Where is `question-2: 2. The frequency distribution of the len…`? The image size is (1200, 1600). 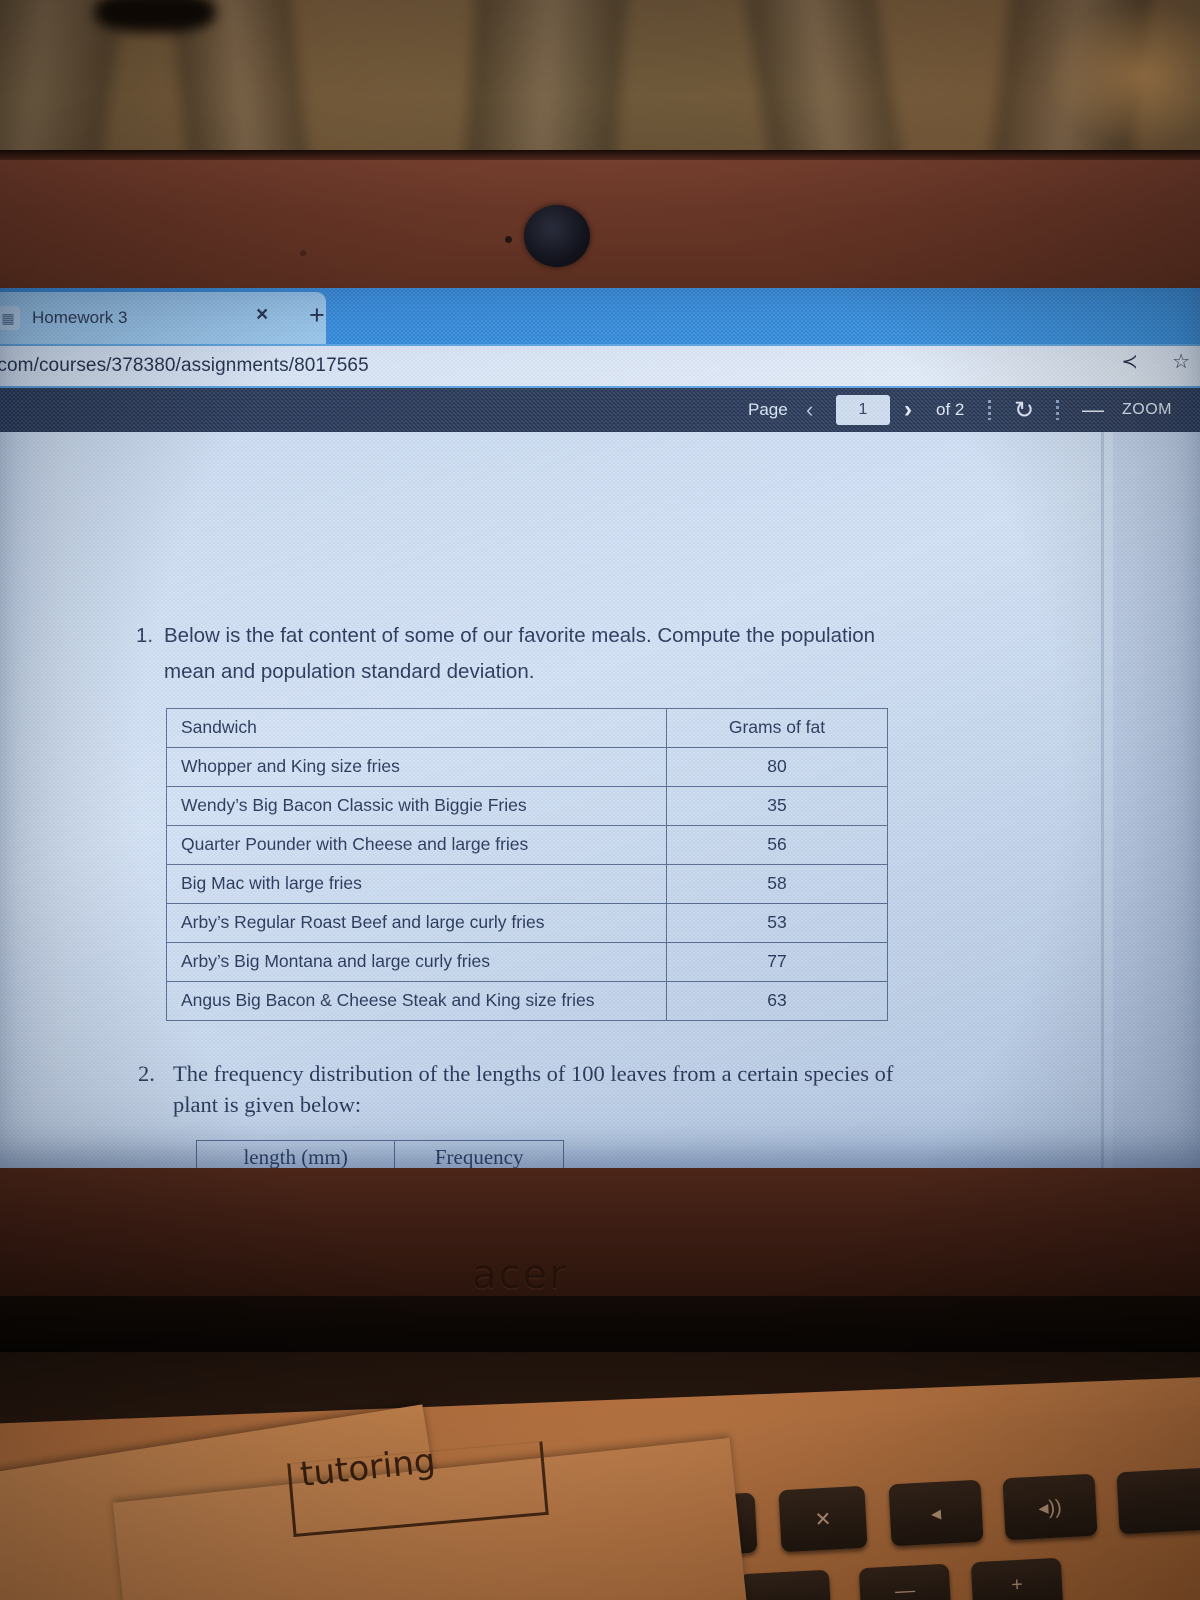 question-2: 2. The frequency distribution of the len… is located at coordinates (538, 1089).